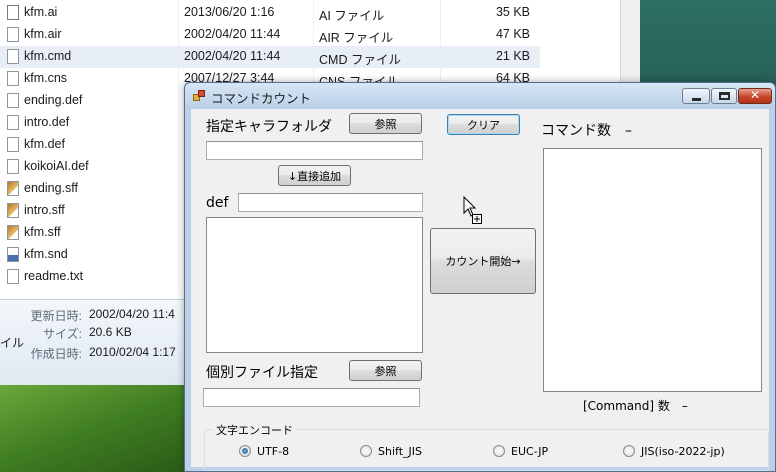  Describe the element at coordinates (132, 352) in the screenshot. I see `details-created-value: 2010/02/04 1:17` at that location.